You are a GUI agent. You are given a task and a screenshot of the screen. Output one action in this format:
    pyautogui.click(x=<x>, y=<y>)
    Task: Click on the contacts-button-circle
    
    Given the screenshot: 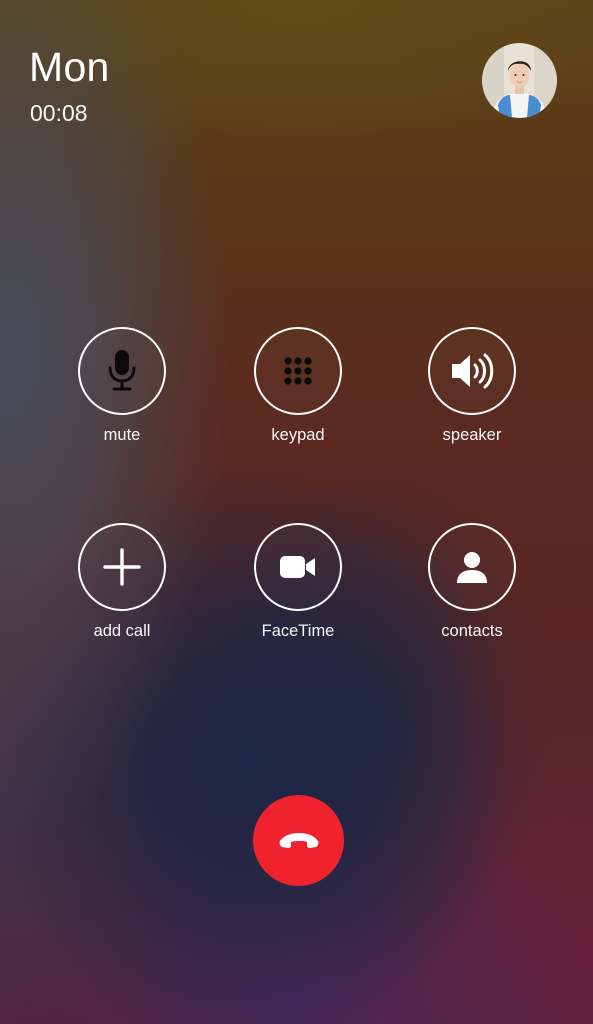 What is the action you would take?
    pyautogui.click(x=472, y=567)
    